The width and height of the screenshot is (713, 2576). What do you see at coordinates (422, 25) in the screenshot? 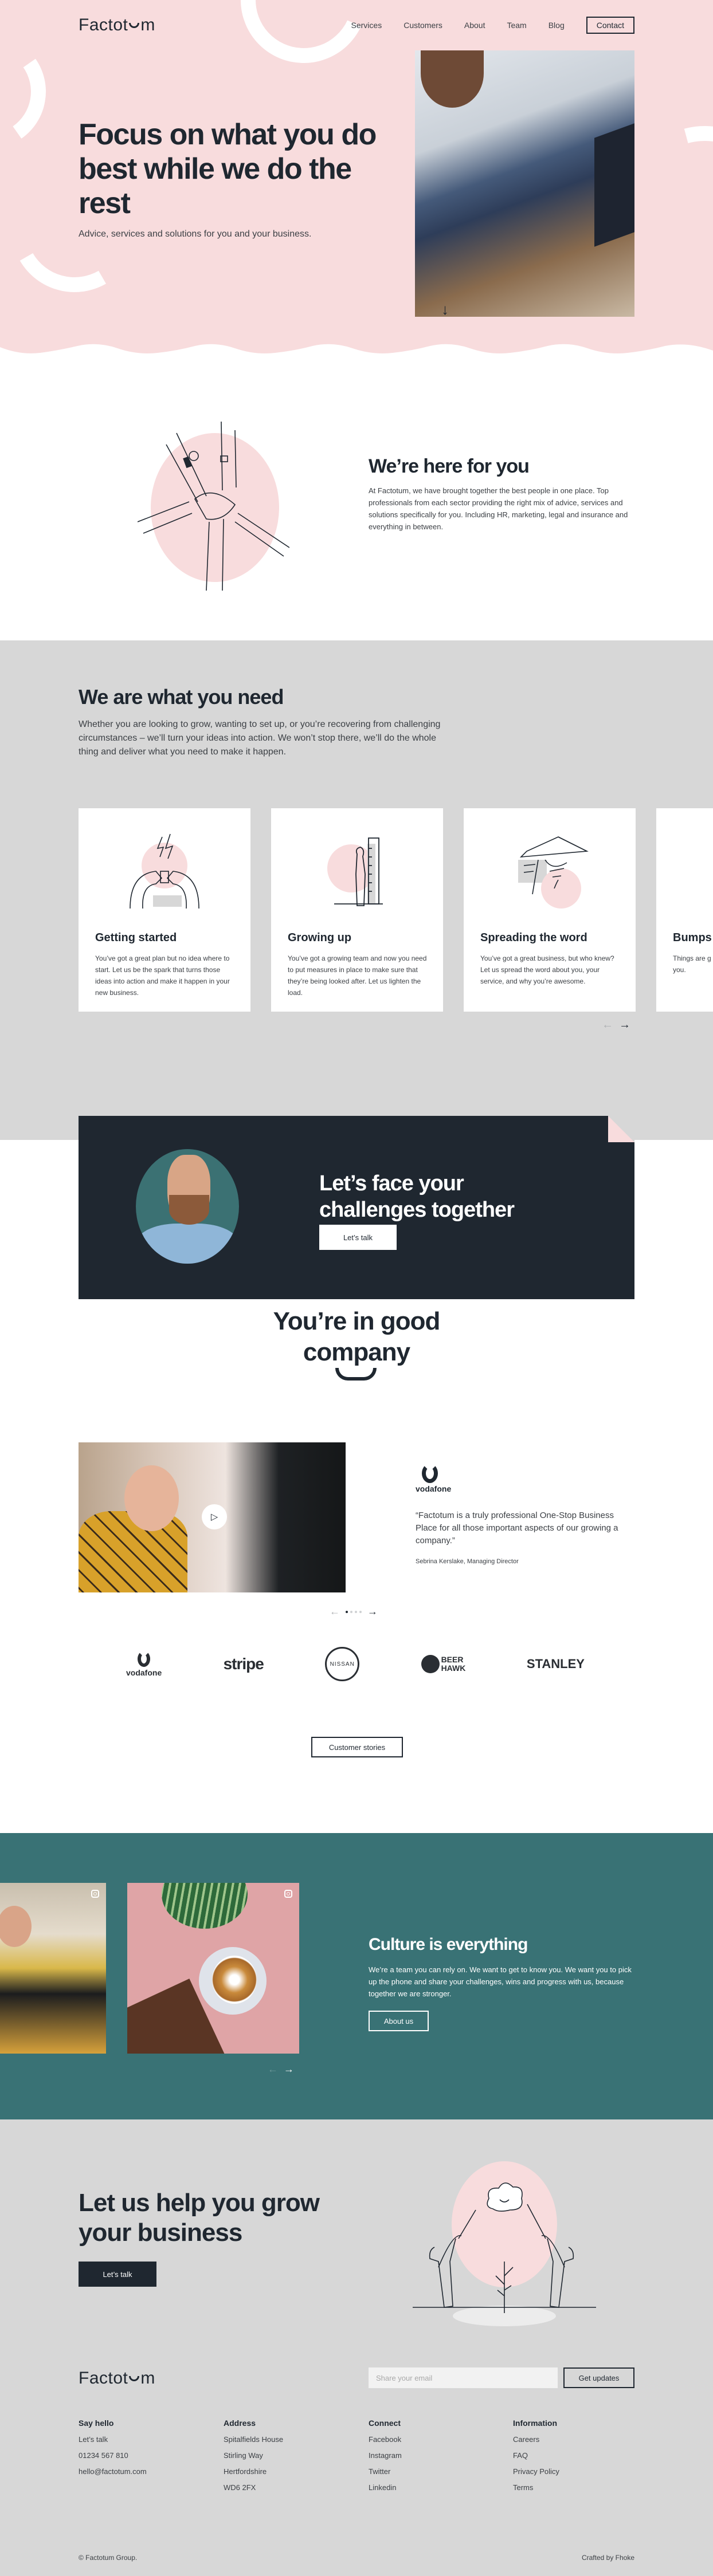
I see `nav-link-customers: Customers` at bounding box center [422, 25].